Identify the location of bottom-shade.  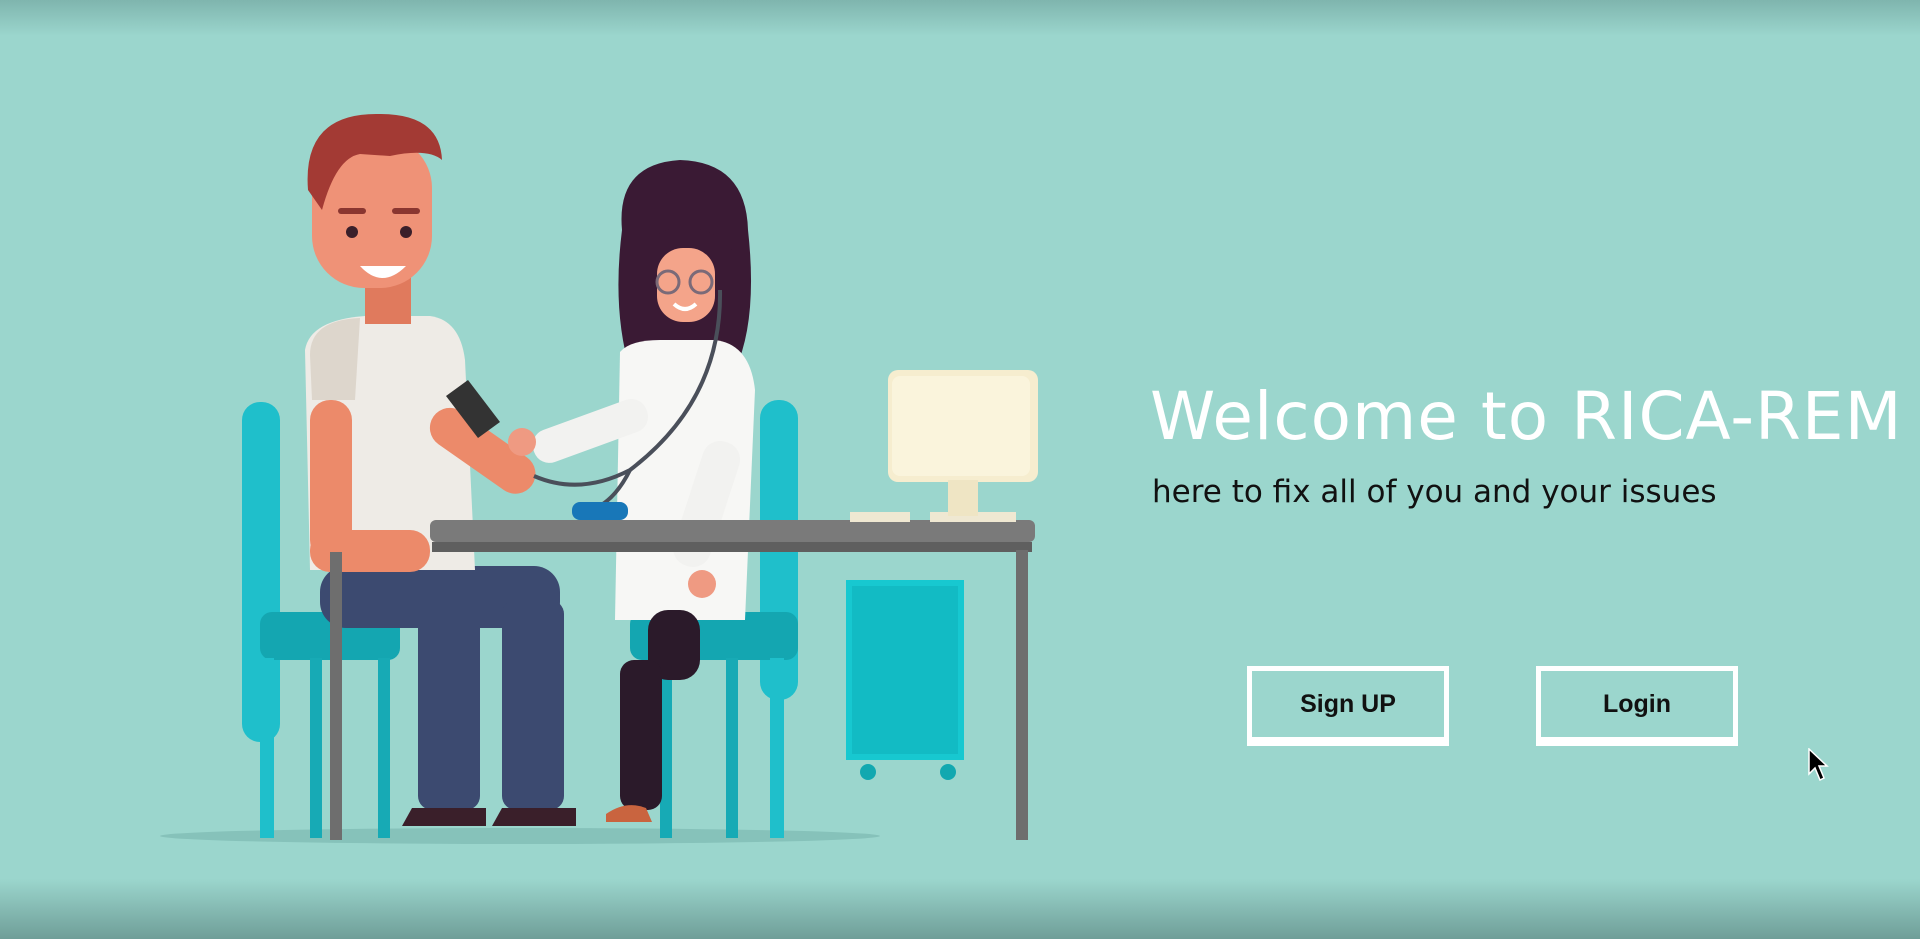
(960, 909).